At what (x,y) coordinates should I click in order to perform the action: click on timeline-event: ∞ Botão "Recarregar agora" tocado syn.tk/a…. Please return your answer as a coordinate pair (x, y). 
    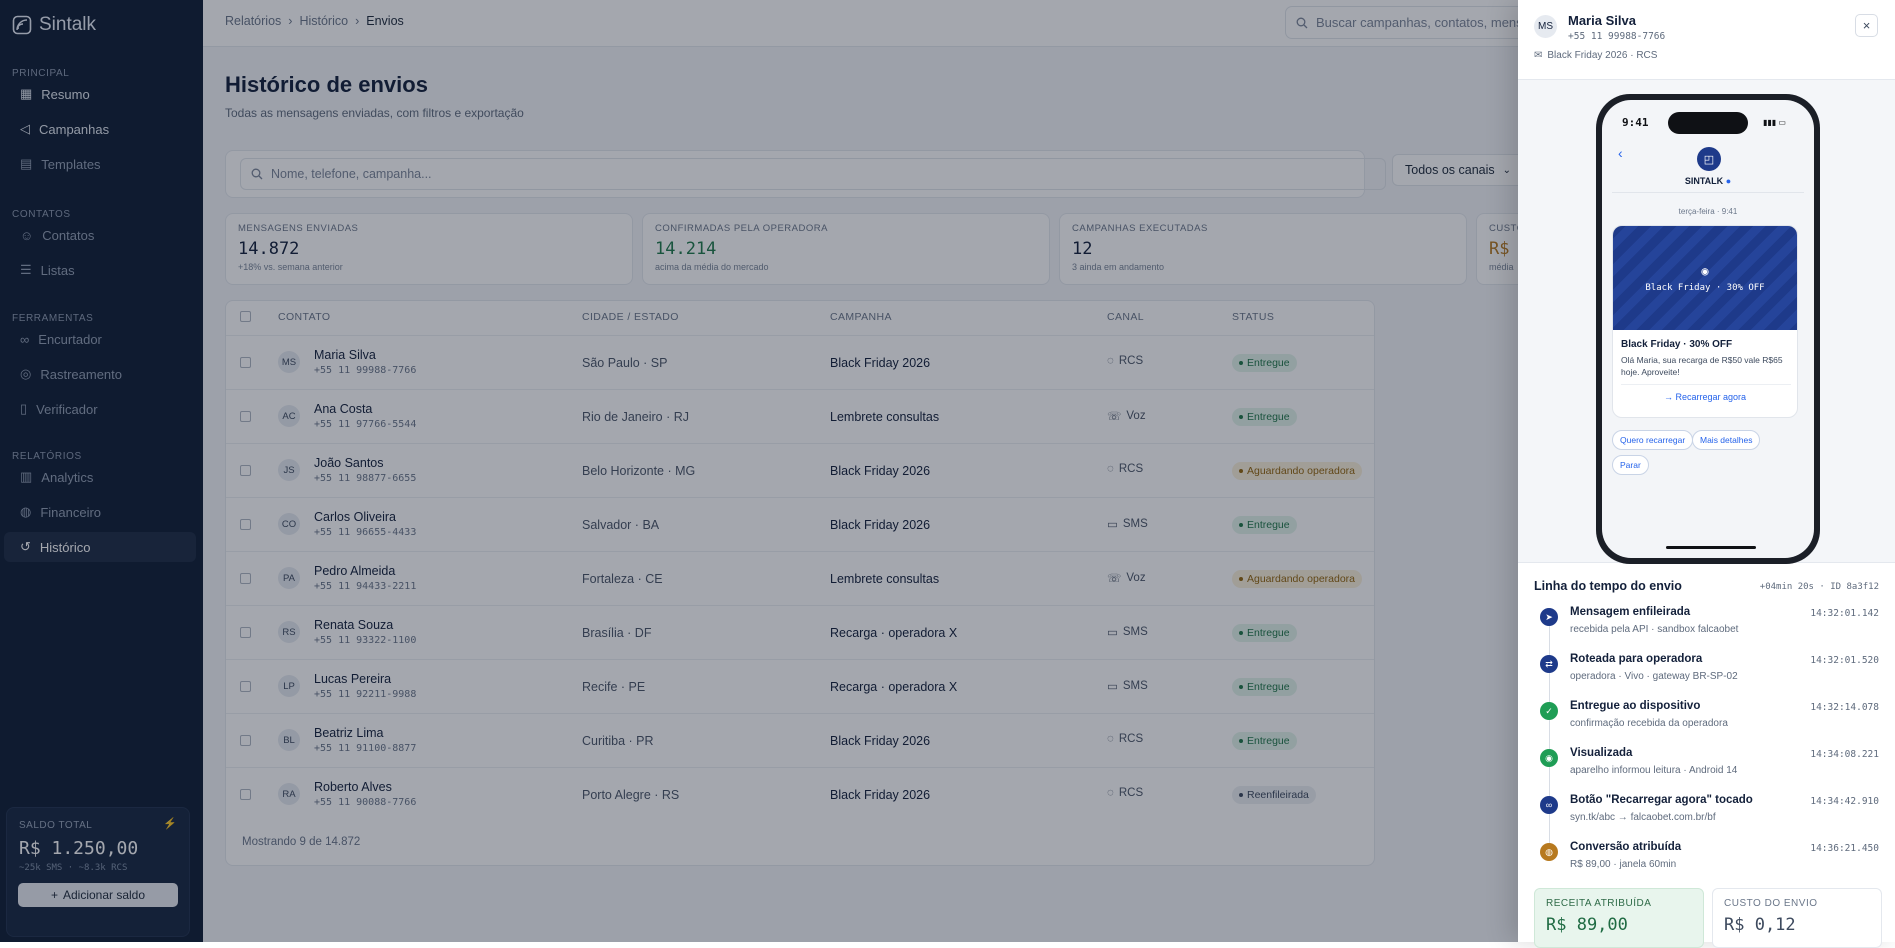
    Looking at the image, I should click on (1706, 817).